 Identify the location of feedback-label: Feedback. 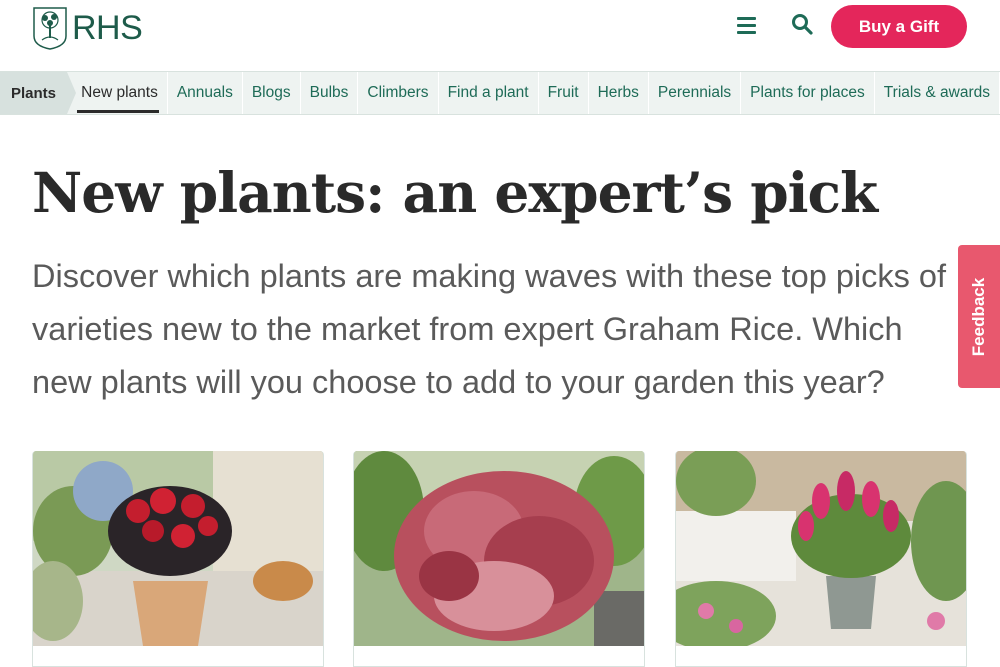
(978, 316).